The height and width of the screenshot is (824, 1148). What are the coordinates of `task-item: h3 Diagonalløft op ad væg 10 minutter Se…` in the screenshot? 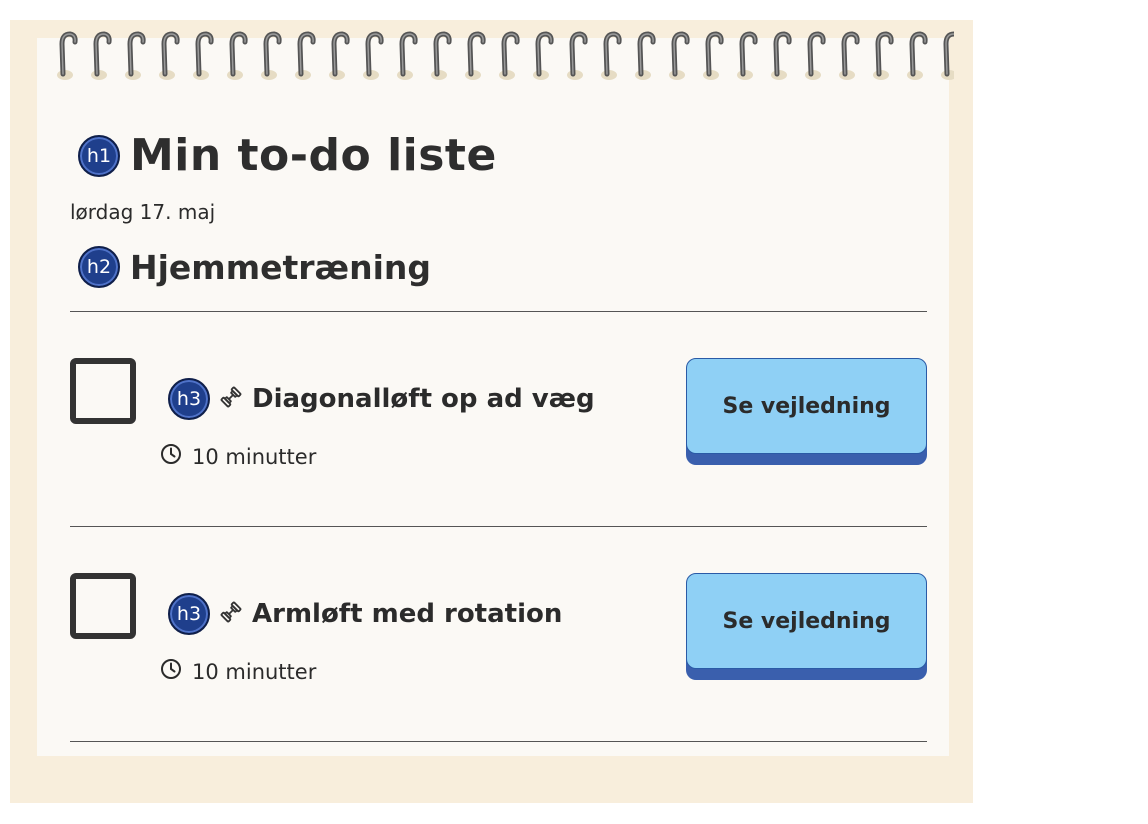 It's located at (498, 418).